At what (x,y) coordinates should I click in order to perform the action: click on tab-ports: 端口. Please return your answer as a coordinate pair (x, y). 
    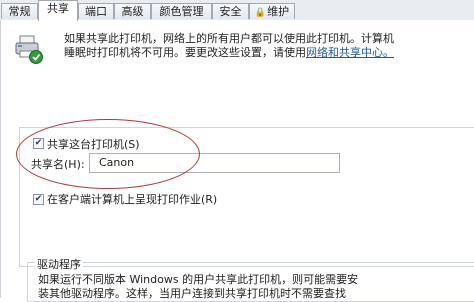
    Looking at the image, I should click on (96, 11).